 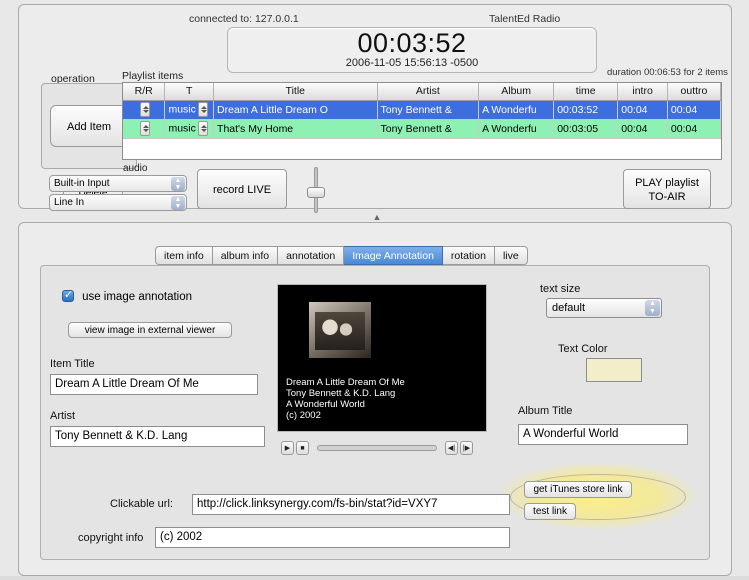 What do you see at coordinates (244, 19) in the screenshot?
I see `connection-status: connected to: 127.0.0.1` at bounding box center [244, 19].